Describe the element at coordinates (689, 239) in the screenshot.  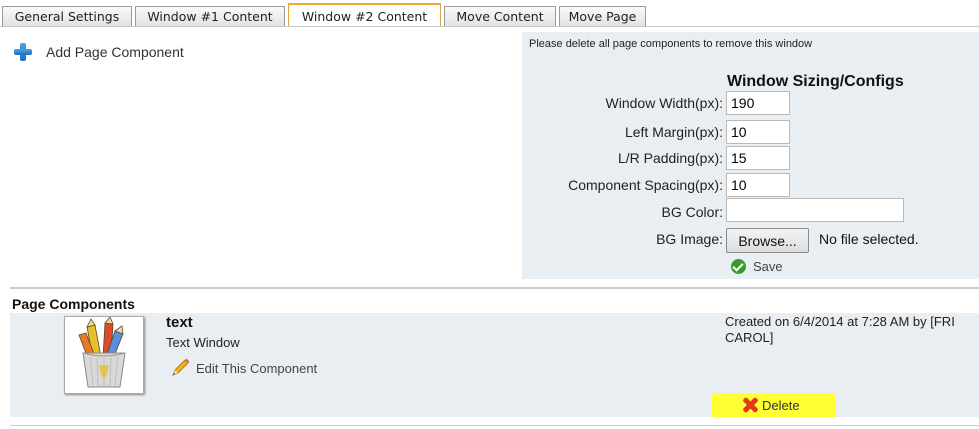
I see `bg-image-label: BG Image:` at that location.